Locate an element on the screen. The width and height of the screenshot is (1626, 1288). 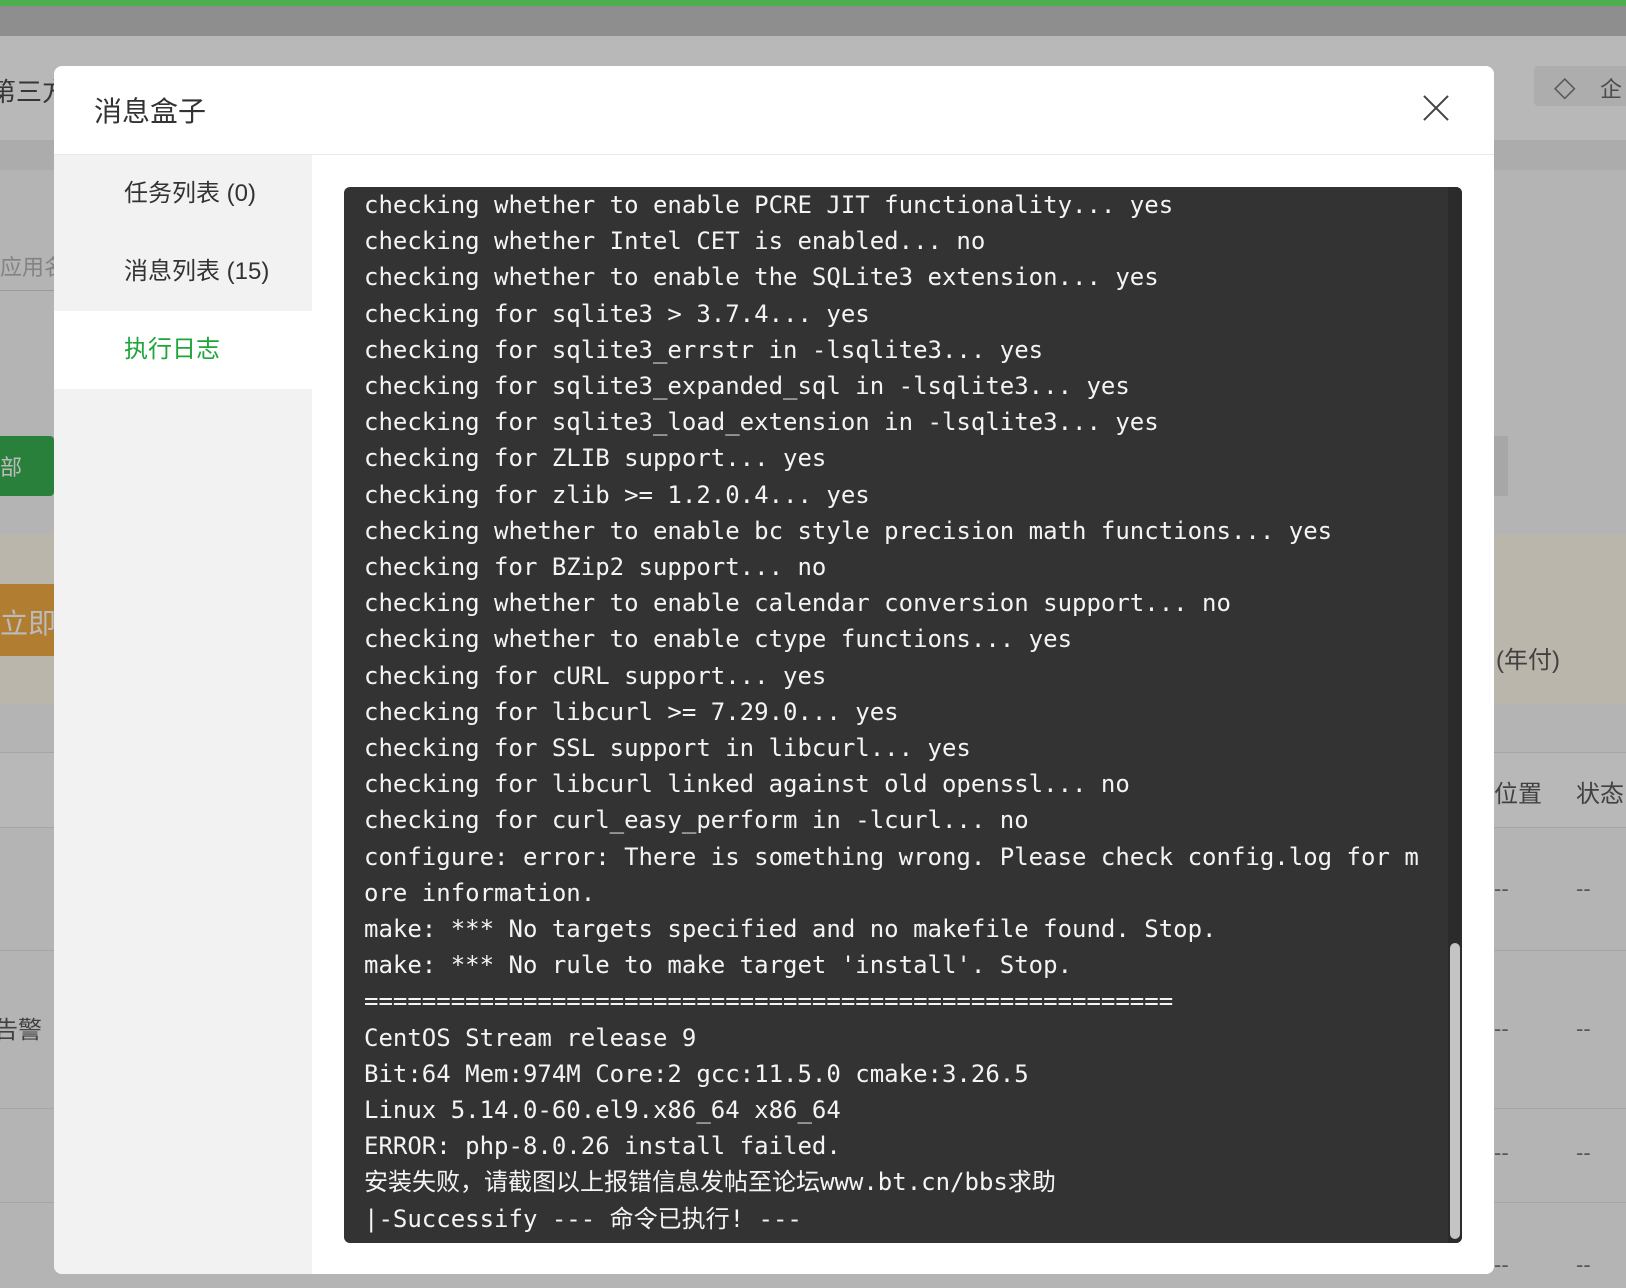
log-line: checking for BZip2 support... no is located at coordinates (595, 567).